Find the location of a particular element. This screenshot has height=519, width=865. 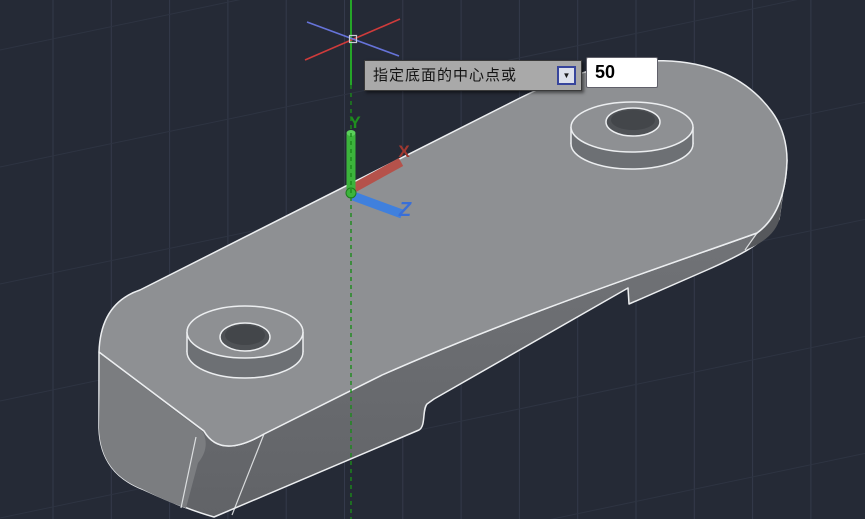

down-arrow-icon: ▼ is located at coordinates (566, 75).